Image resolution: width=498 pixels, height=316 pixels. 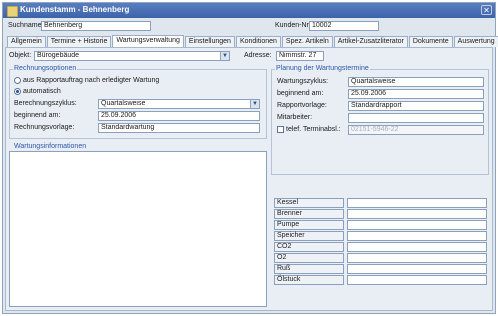 What do you see at coordinates (179, 104) in the screenshot?
I see `berechnungszyklus-select: Quartalsweise ▼` at bounding box center [179, 104].